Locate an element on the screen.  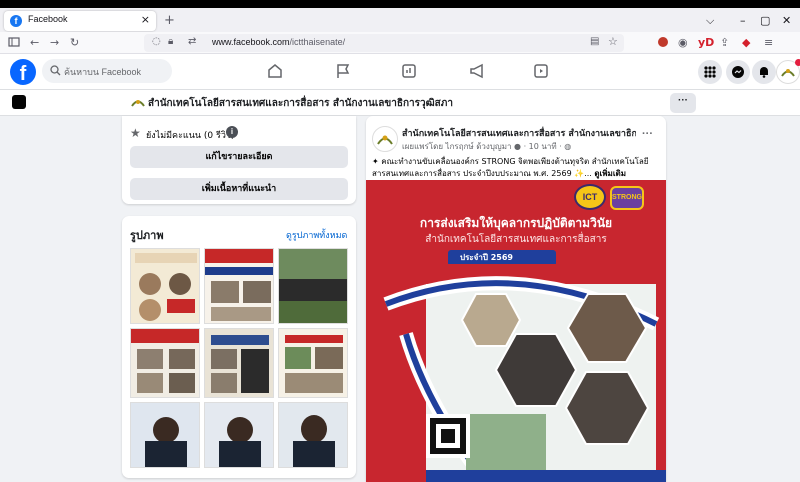
globe-icon: ◍ is located at coordinates (568, 146).